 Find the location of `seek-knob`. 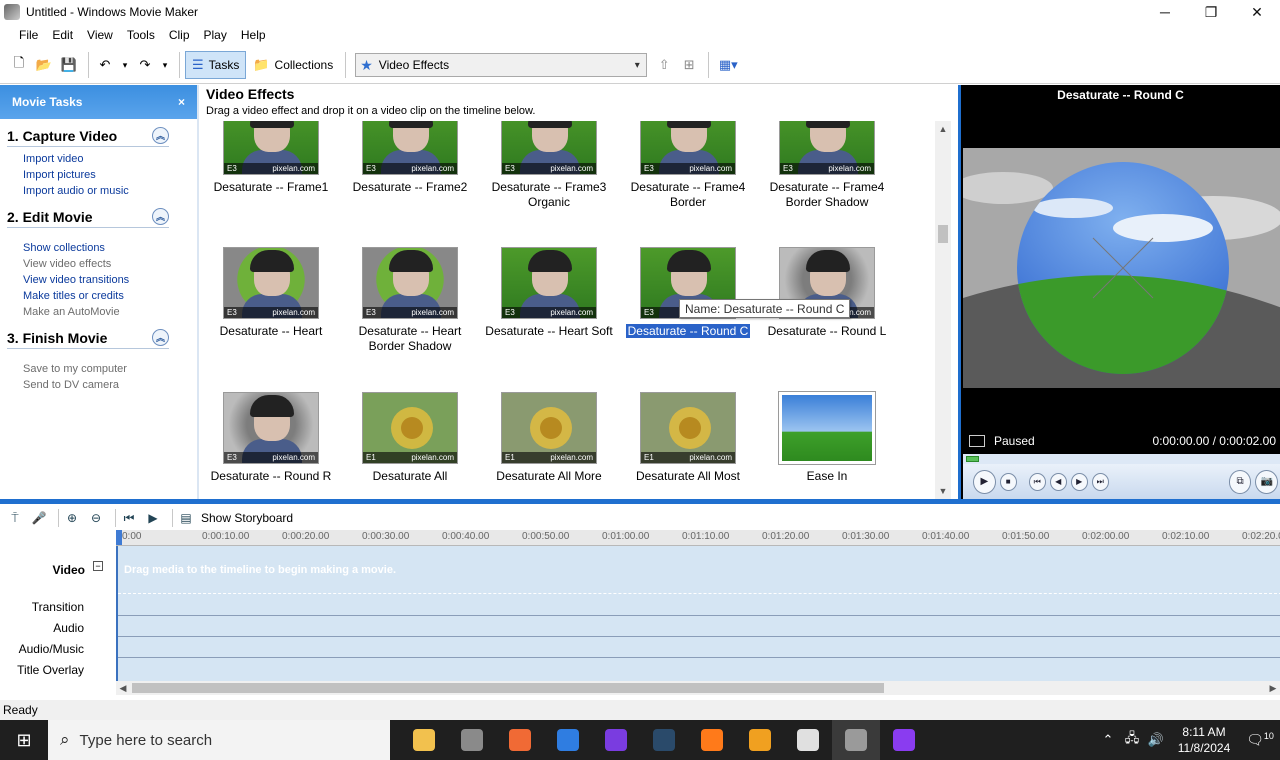

seek-knob is located at coordinates (972, 459).